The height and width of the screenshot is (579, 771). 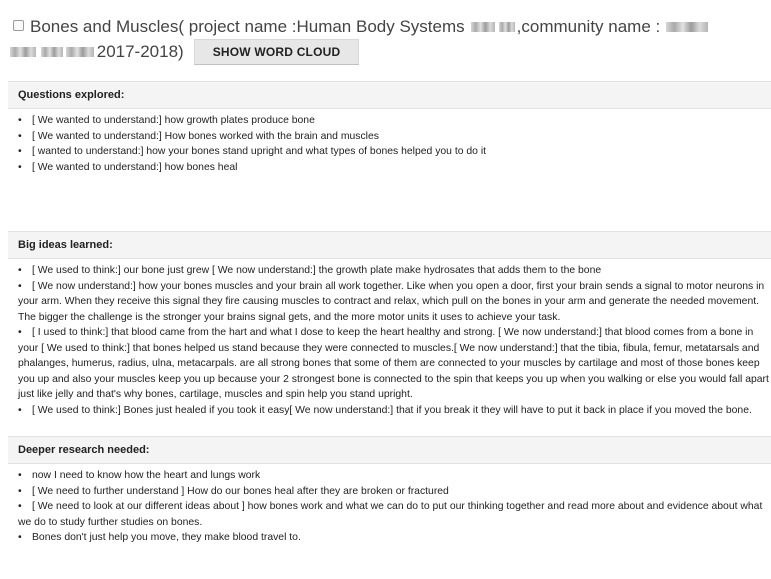 What do you see at coordinates (389, 245) in the screenshot?
I see `section-title: Big ideas learned:` at bounding box center [389, 245].